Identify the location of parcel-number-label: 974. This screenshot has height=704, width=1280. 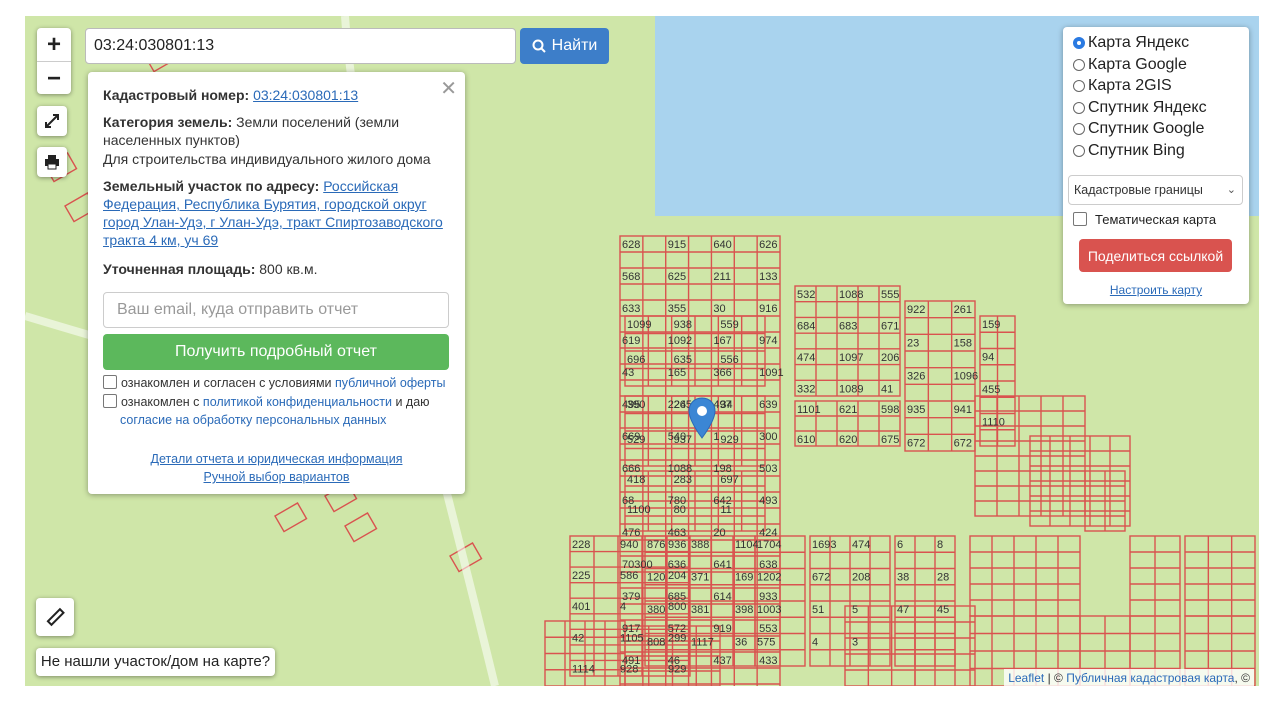
(768, 341).